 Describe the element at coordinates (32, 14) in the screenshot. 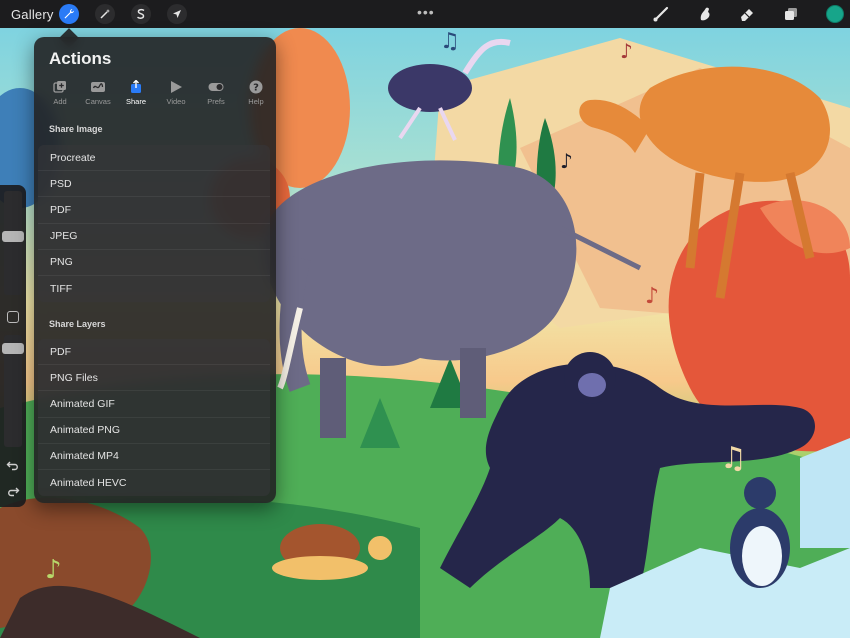

I see `gallery-button: Gallery` at that location.